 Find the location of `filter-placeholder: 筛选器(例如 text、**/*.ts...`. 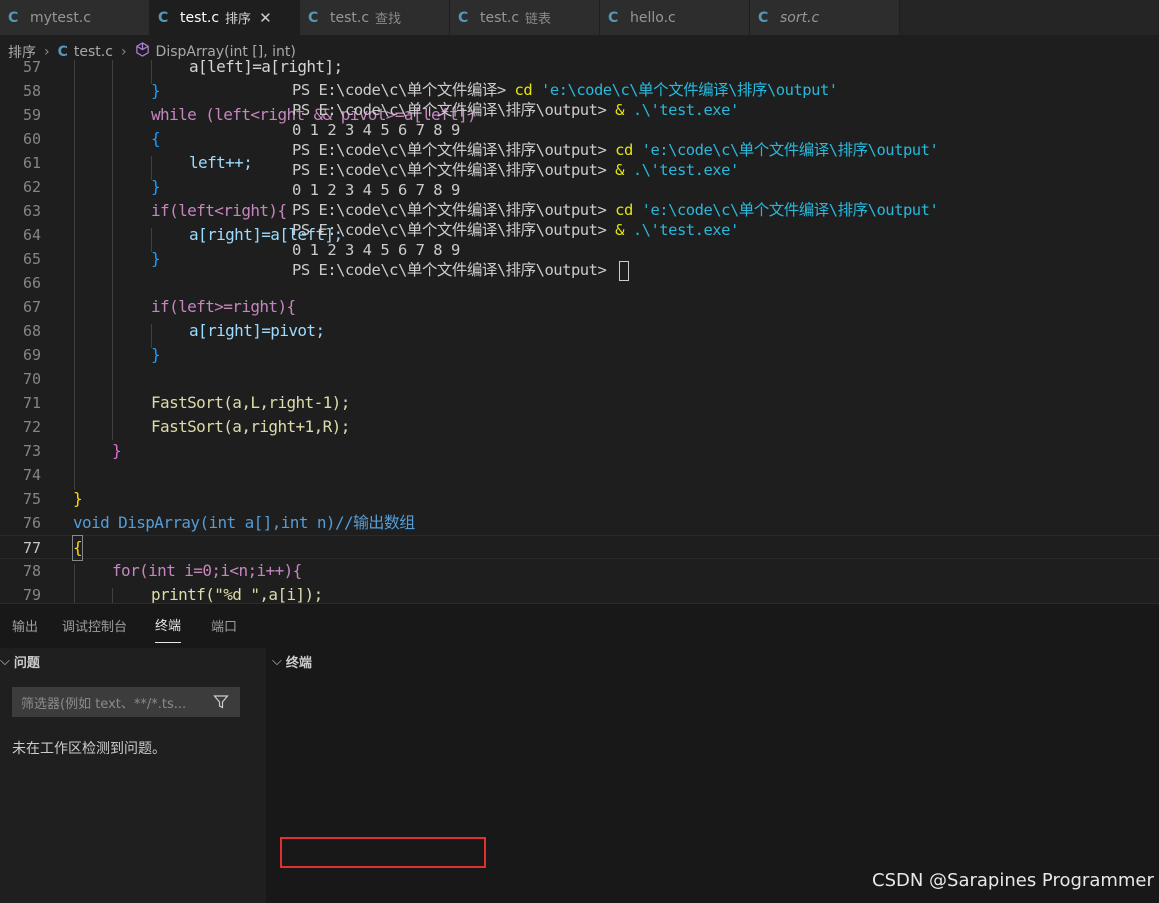

filter-placeholder: 筛选器(例如 text、**/*.ts... is located at coordinates (104, 704).